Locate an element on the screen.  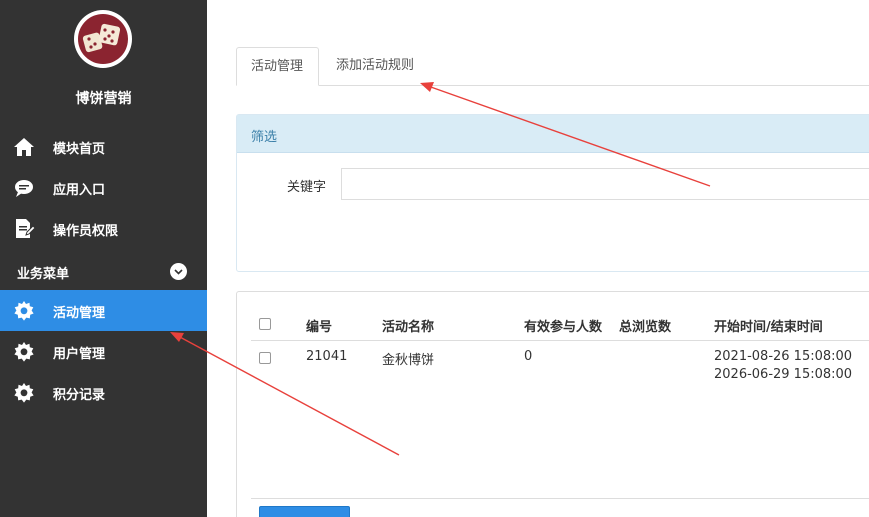
sidebar-group-business-menu: 业务菜单 is located at coordinates (103, 271).